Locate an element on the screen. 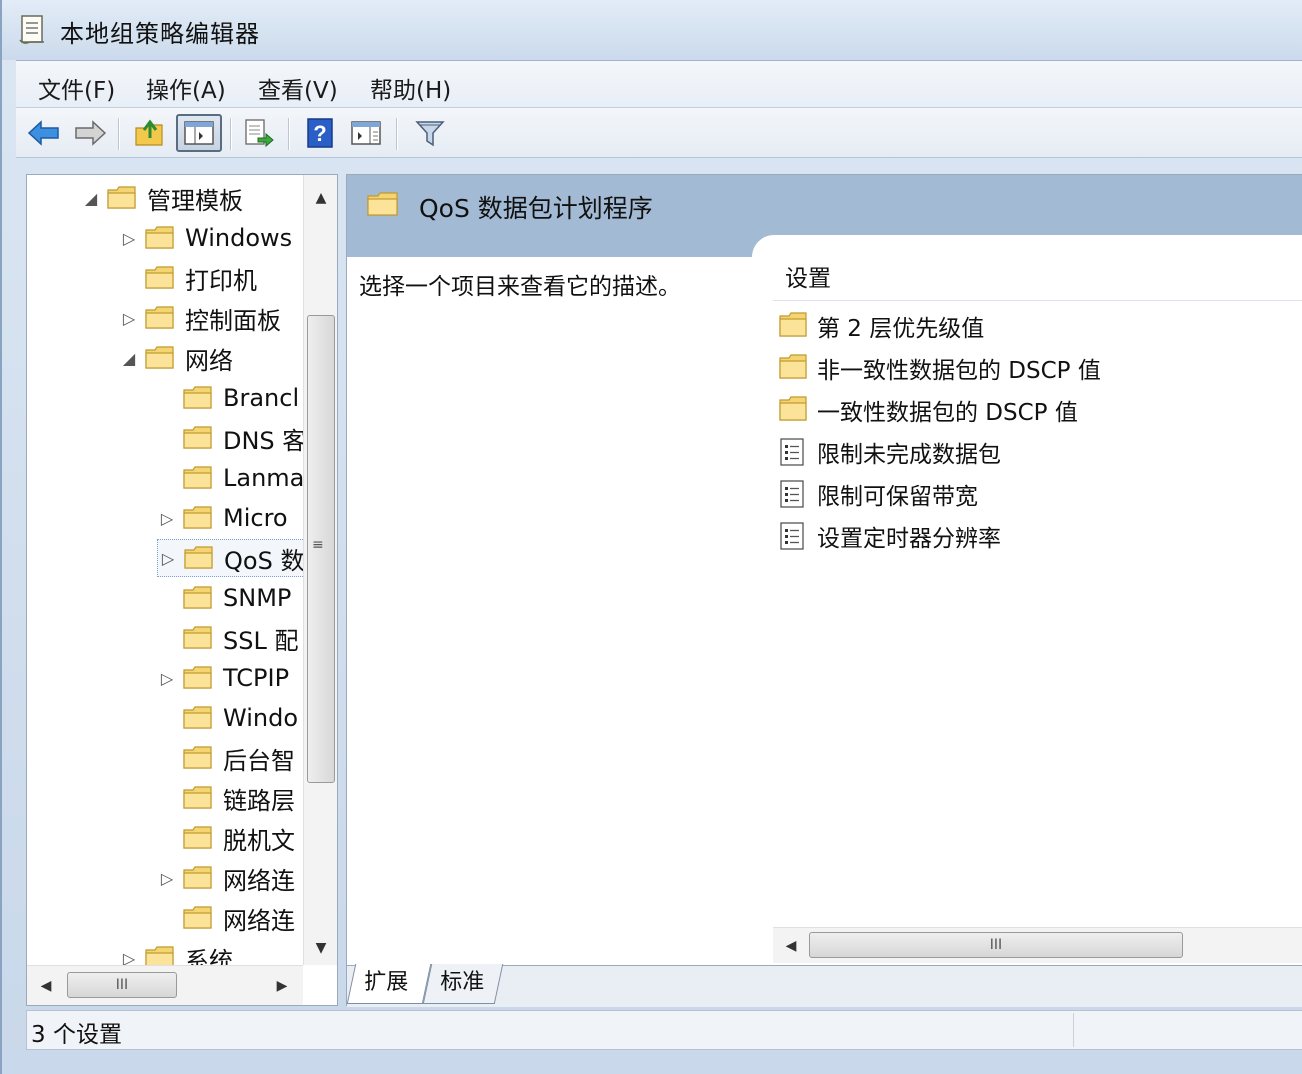 The width and height of the screenshot is (1302, 1074). action-pane-button is located at coordinates (366, 133).